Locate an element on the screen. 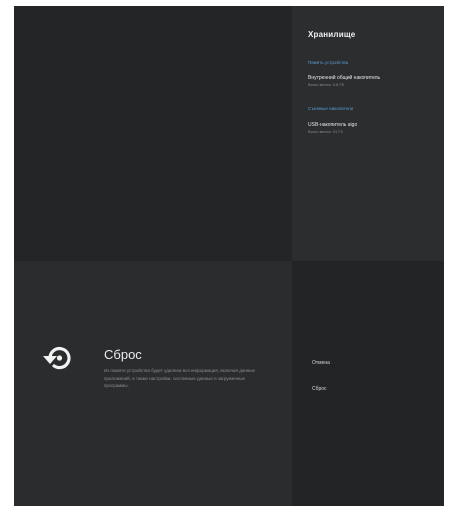  reset-title: Сброс is located at coordinates (123, 354).